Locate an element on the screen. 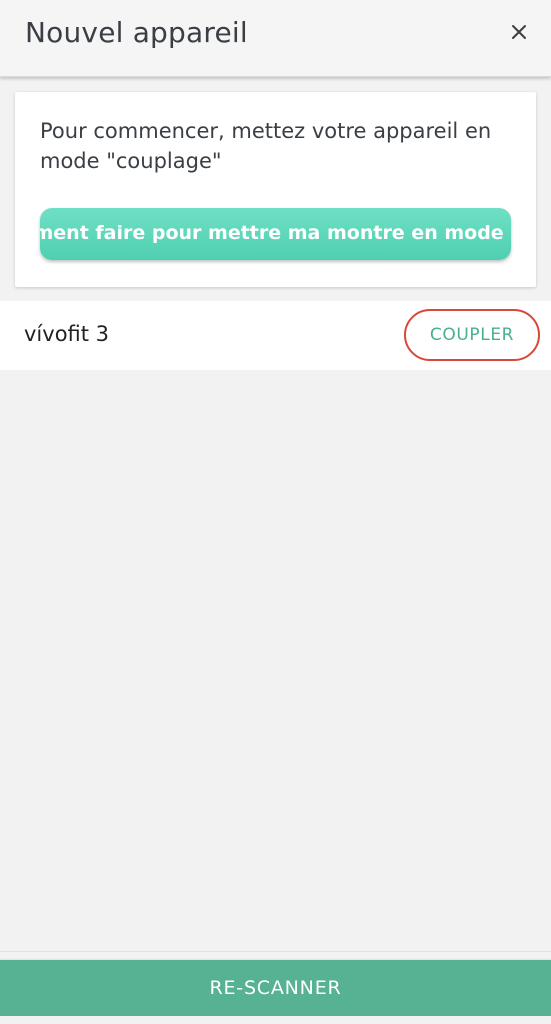  app-header: Nouvel appareil is located at coordinates (275, 38).